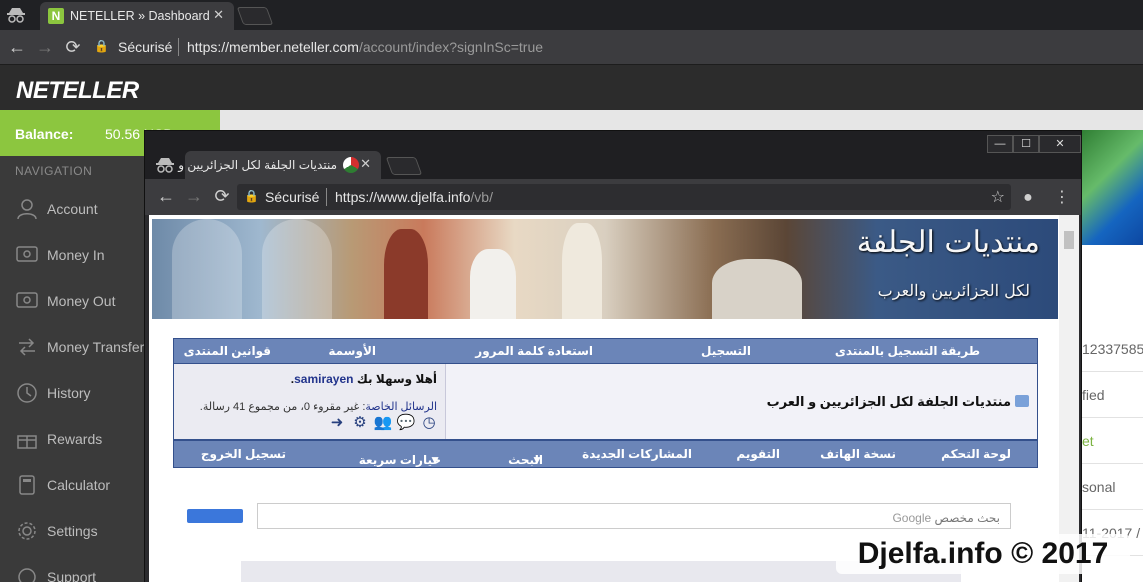 This screenshot has width=1143, height=582. What do you see at coordinates (537, 460) in the screenshot?
I see `dropdown-arrow-icon: ▼` at bounding box center [537, 460].